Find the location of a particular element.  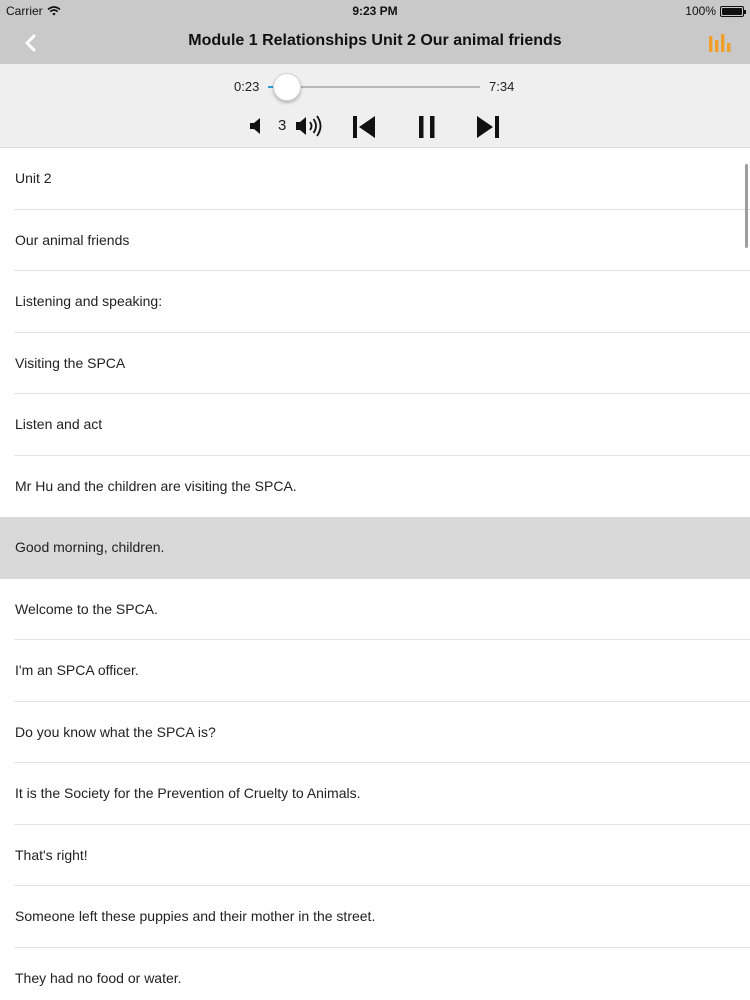

audio-player: 0:23 7:34 3 is located at coordinates (375, 106).